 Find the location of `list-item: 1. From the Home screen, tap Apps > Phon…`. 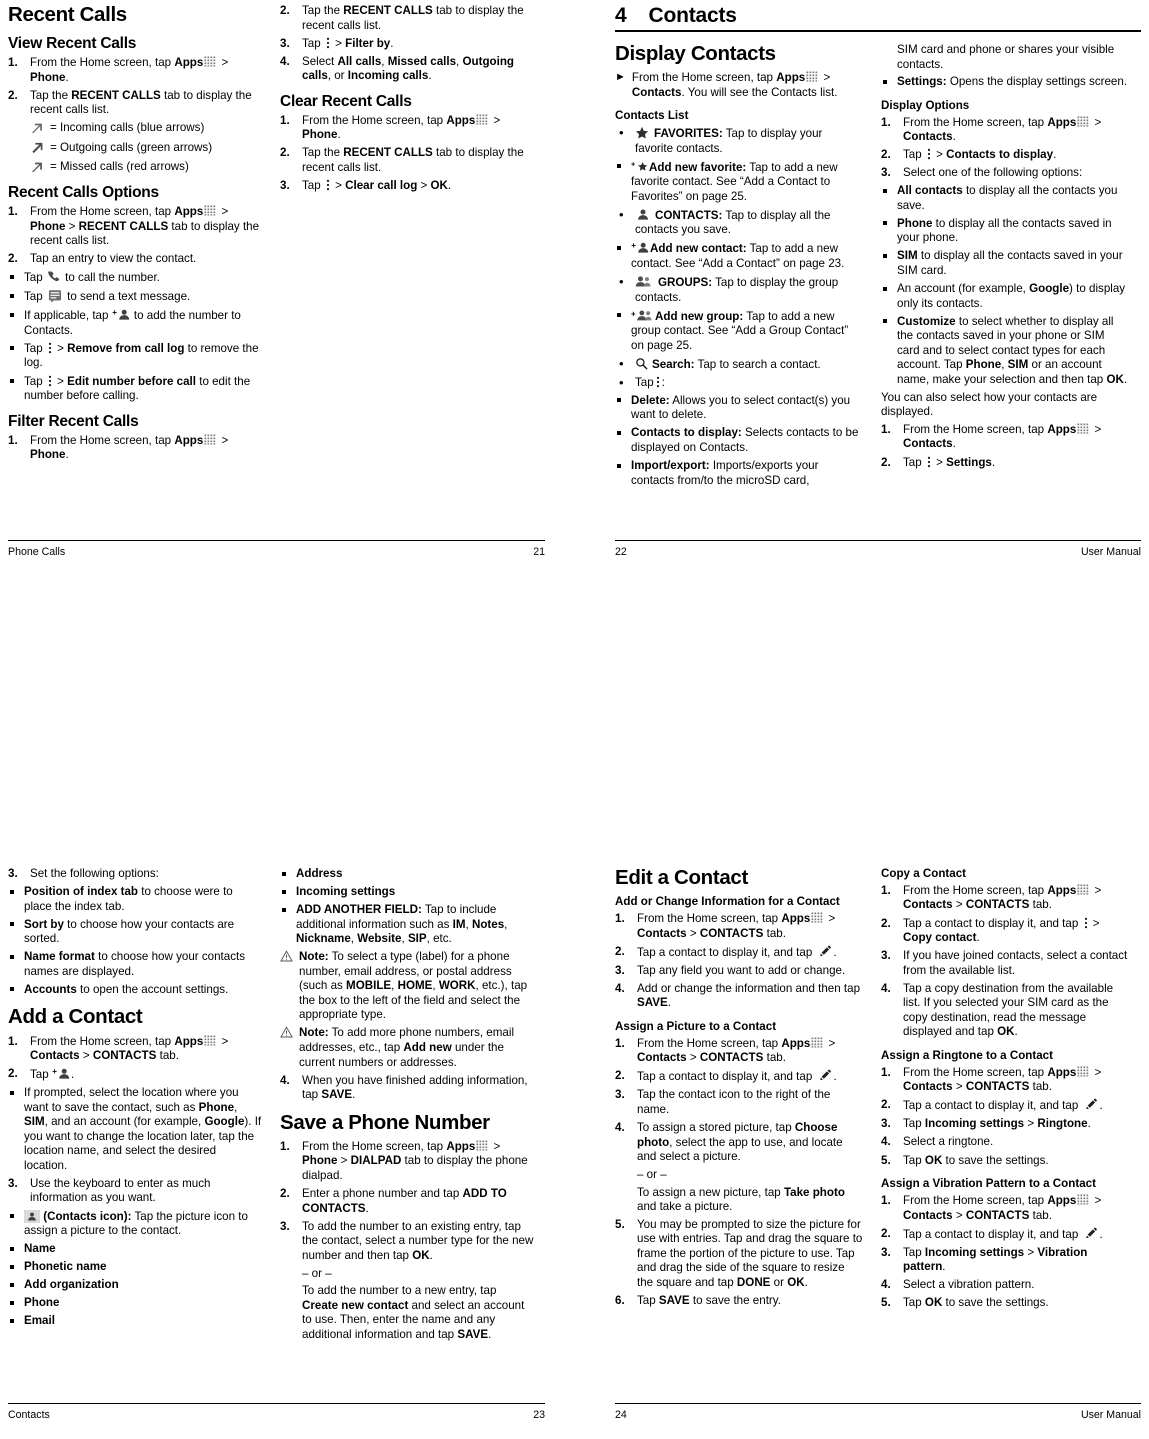

list-item: 1. From the Home screen, tap Apps > Phon… is located at coordinates (407, 128).